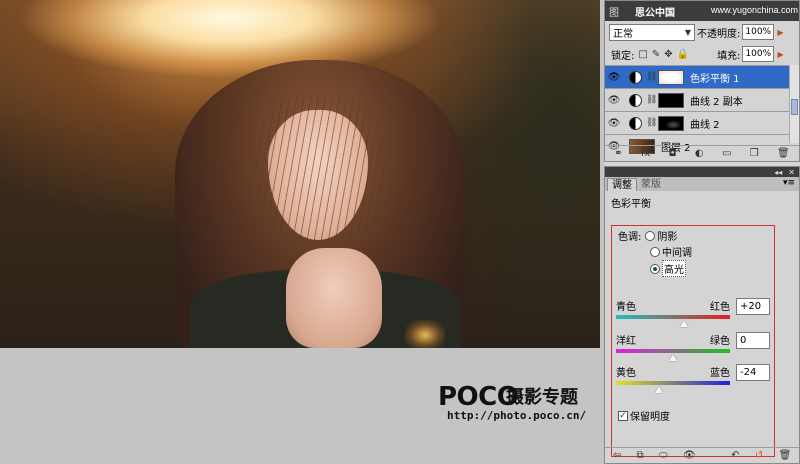 Image resolution: width=800 pixels, height=464 pixels. I want to click on preserve-luminosity-checkbox: ✓, so click(623, 415).